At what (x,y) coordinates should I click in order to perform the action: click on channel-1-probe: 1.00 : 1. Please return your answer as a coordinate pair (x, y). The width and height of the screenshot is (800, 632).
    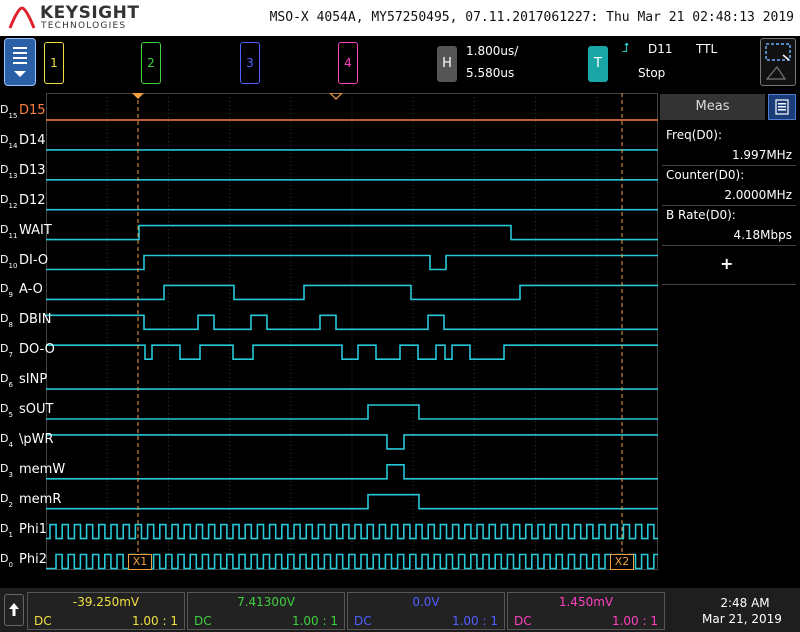
    Looking at the image, I should click on (154, 621).